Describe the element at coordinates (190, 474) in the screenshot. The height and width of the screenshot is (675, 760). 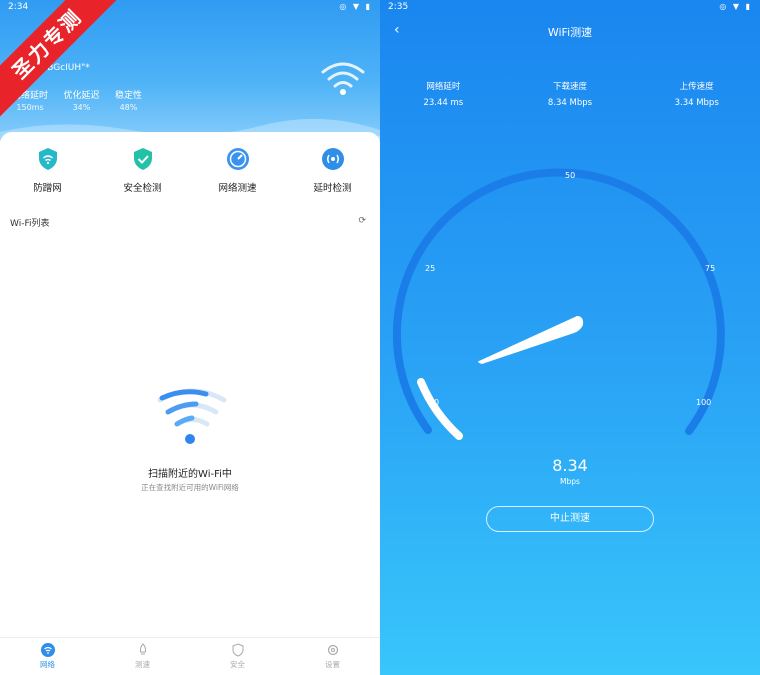
I see `scan-title: 扫描附近的Wi-Fi中` at that location.